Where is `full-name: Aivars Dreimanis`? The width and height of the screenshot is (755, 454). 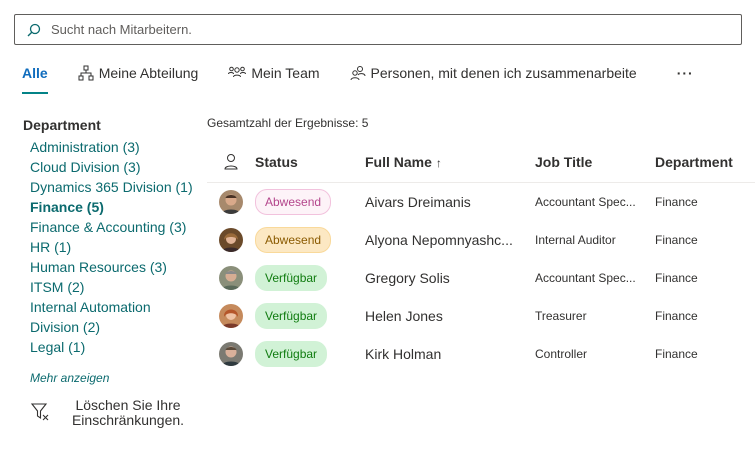
full-name: Aivars Dreimanis is located at coordinates (450, 202).